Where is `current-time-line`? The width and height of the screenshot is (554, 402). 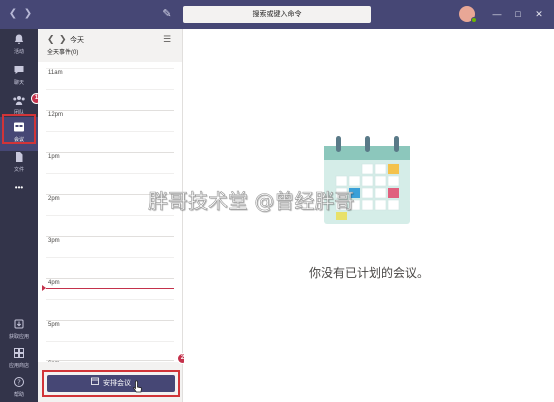 current-time-line is located at coordinates (110, 288).